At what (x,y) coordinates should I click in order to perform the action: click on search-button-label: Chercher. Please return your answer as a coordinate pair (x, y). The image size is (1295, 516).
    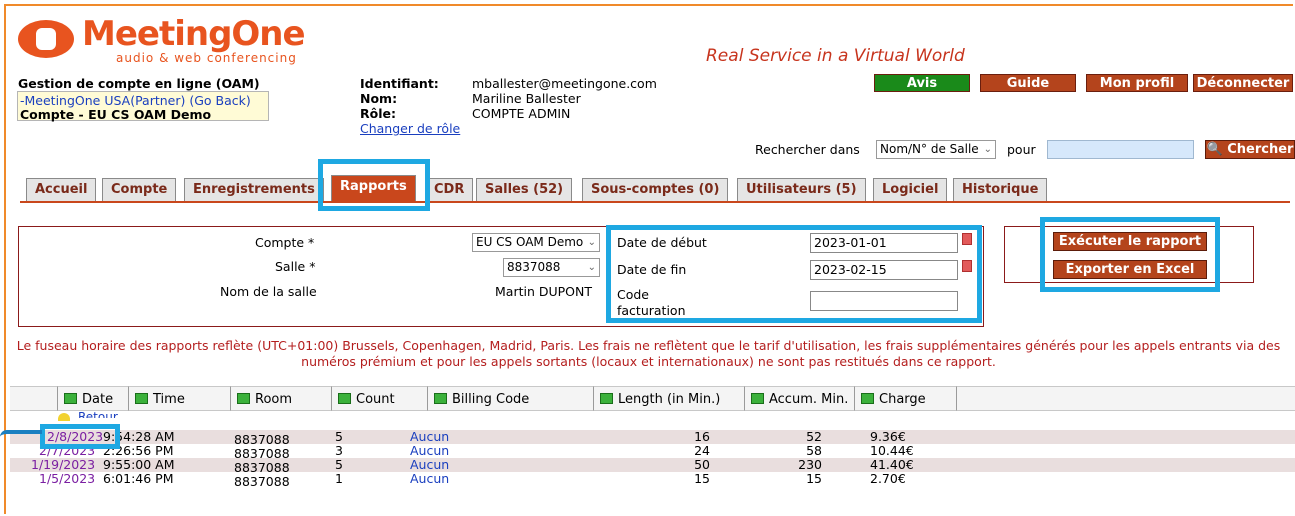
    Looking at the image, I should click on (1260, 149).